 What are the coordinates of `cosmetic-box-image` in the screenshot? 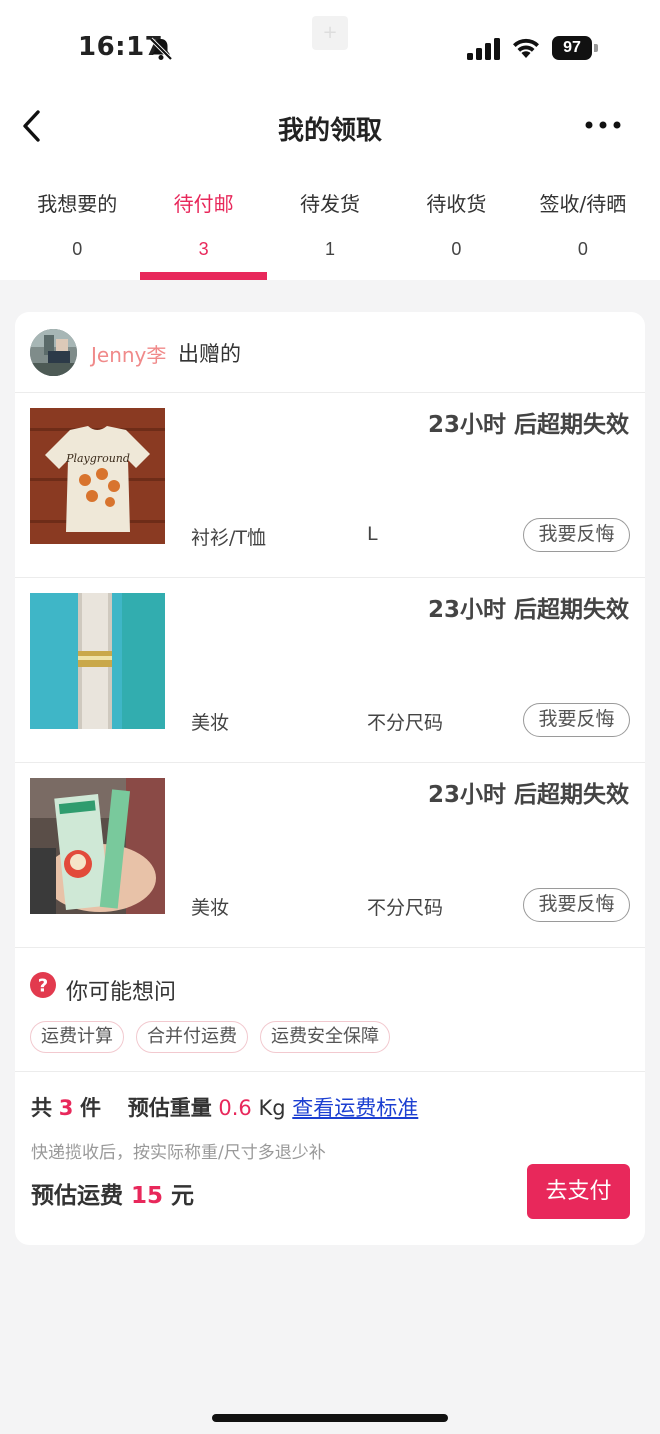 It's located at (97, 846).